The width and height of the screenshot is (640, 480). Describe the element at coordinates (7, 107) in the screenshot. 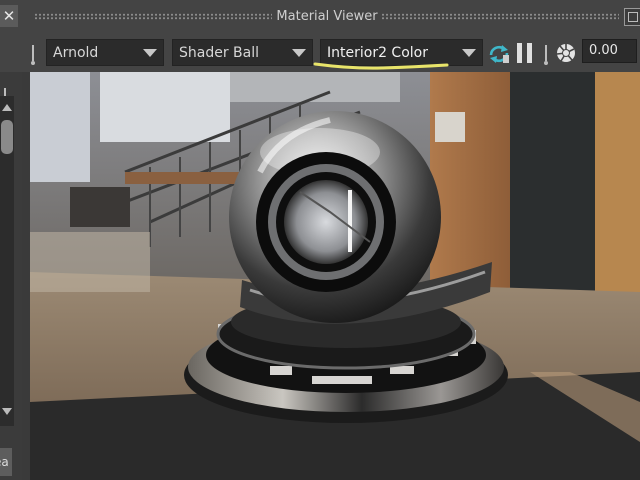

I see `scroll-up-arrow-icon` at that location.